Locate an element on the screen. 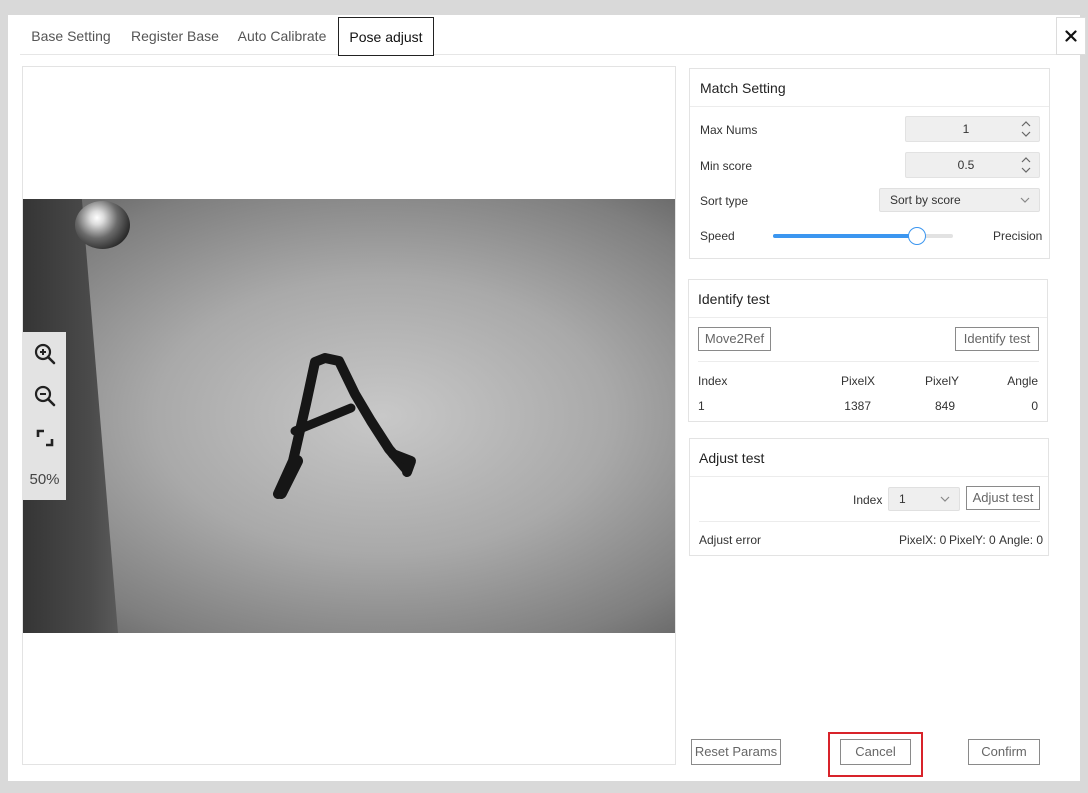 This screenshot has height=793, width=1088. zoom-toolbar: 50% is located at coordinates (44, 416).